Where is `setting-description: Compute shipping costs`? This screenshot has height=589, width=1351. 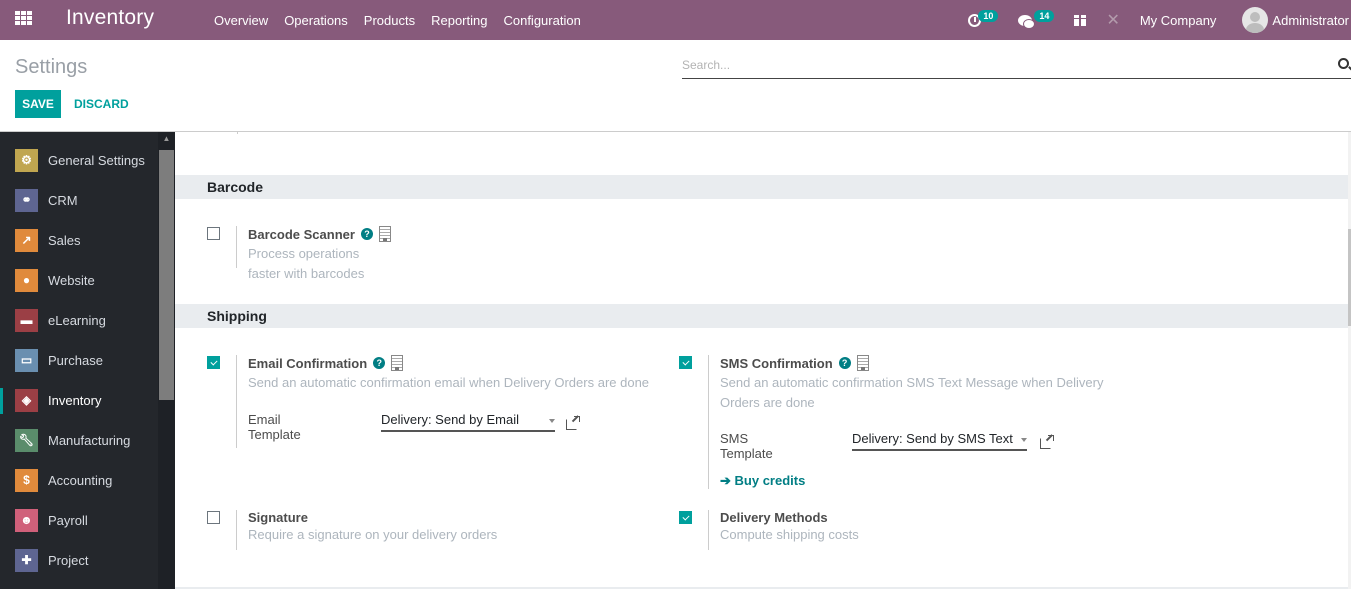
setting-description: Compute shipping costs is located at coordinates (789, 534).